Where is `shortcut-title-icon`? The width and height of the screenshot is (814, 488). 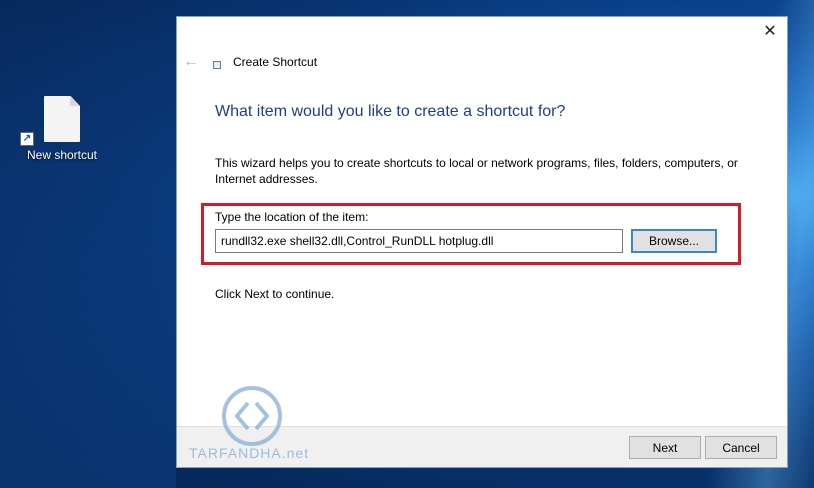
shortcut-title-icon is located at coordinates (217, 65).